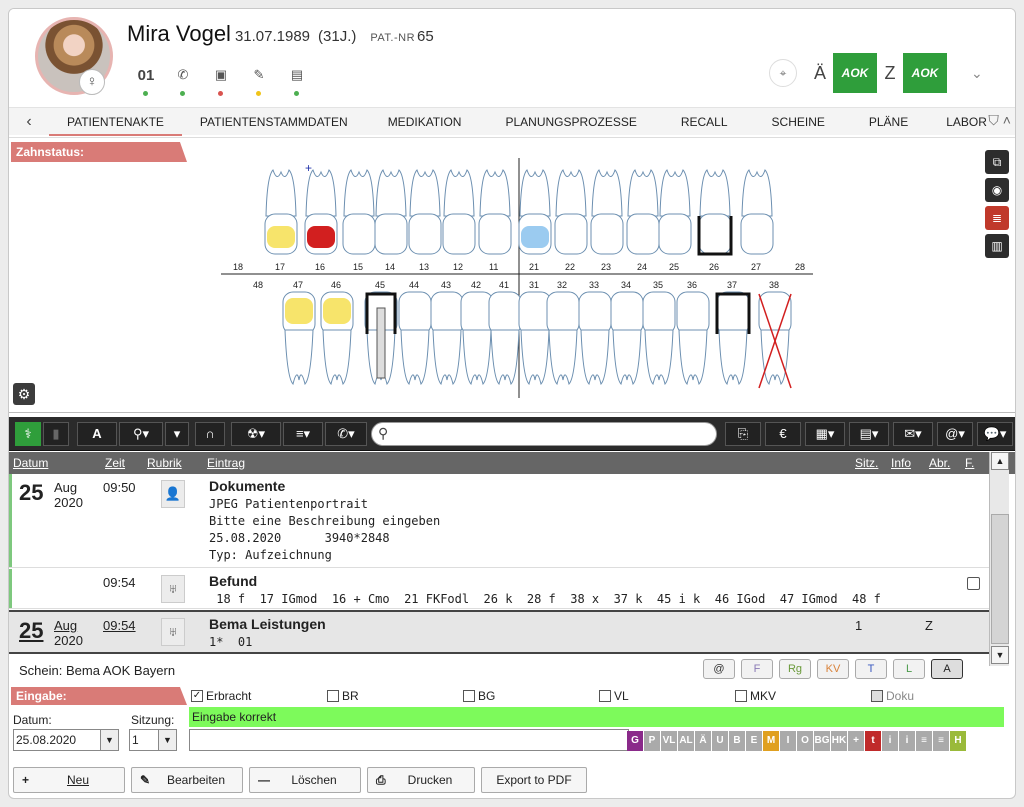 This screenshot has width=1024, height=807. Describe the element at coordinates (720, 741) in the screenshot. I see `code-button: U` at that location.